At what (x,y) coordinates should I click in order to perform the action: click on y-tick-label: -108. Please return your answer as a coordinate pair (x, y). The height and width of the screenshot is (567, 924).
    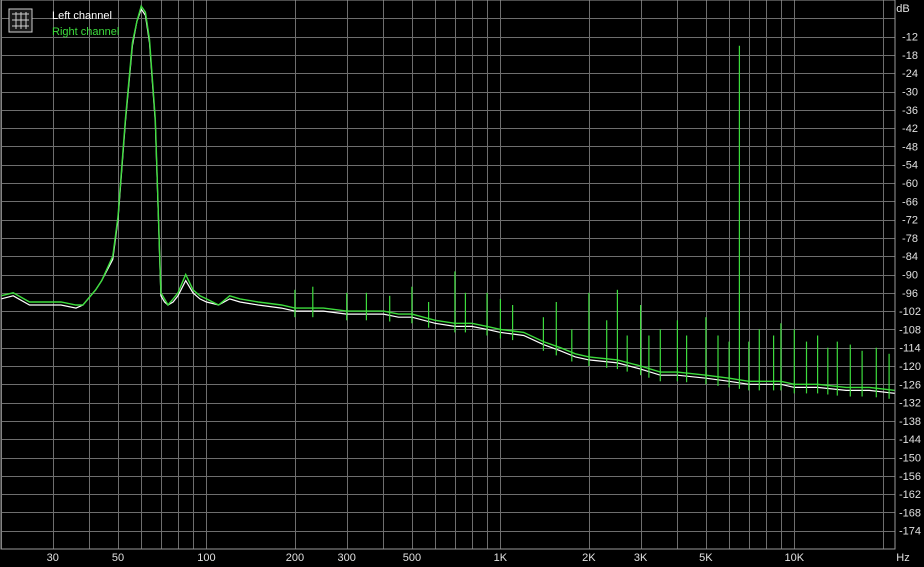
    Looking at the image, I should click on (910, 330).